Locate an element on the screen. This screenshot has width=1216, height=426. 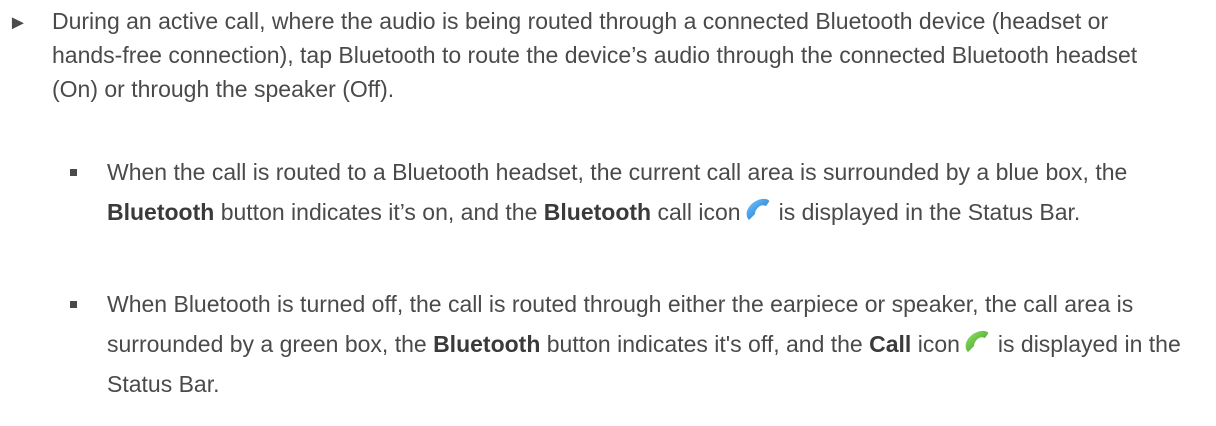
call-icon is located at coordinates (977, 341).